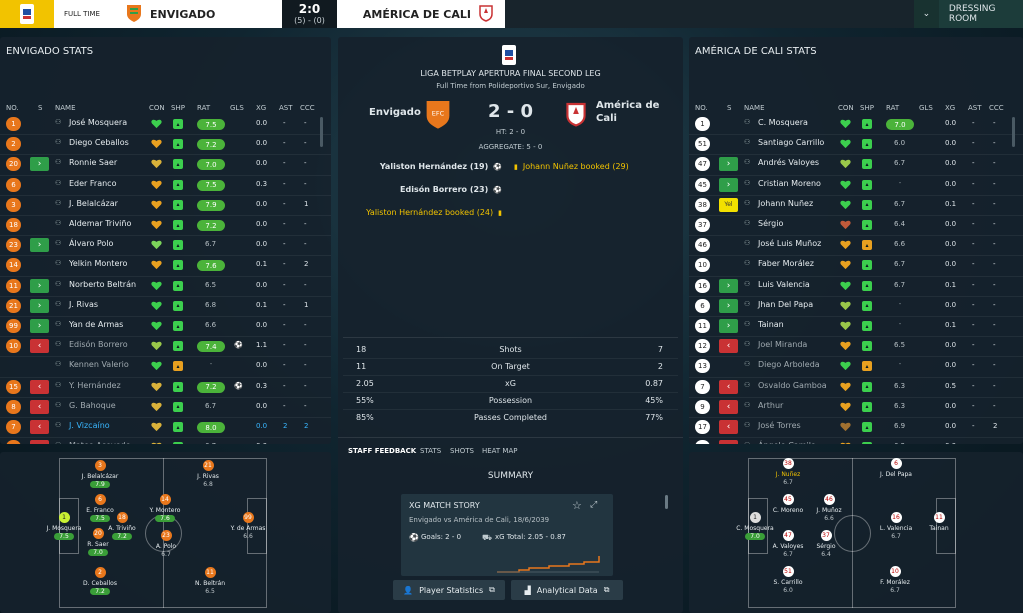  I want to click on star-icon: ☆, so click(577, 505).